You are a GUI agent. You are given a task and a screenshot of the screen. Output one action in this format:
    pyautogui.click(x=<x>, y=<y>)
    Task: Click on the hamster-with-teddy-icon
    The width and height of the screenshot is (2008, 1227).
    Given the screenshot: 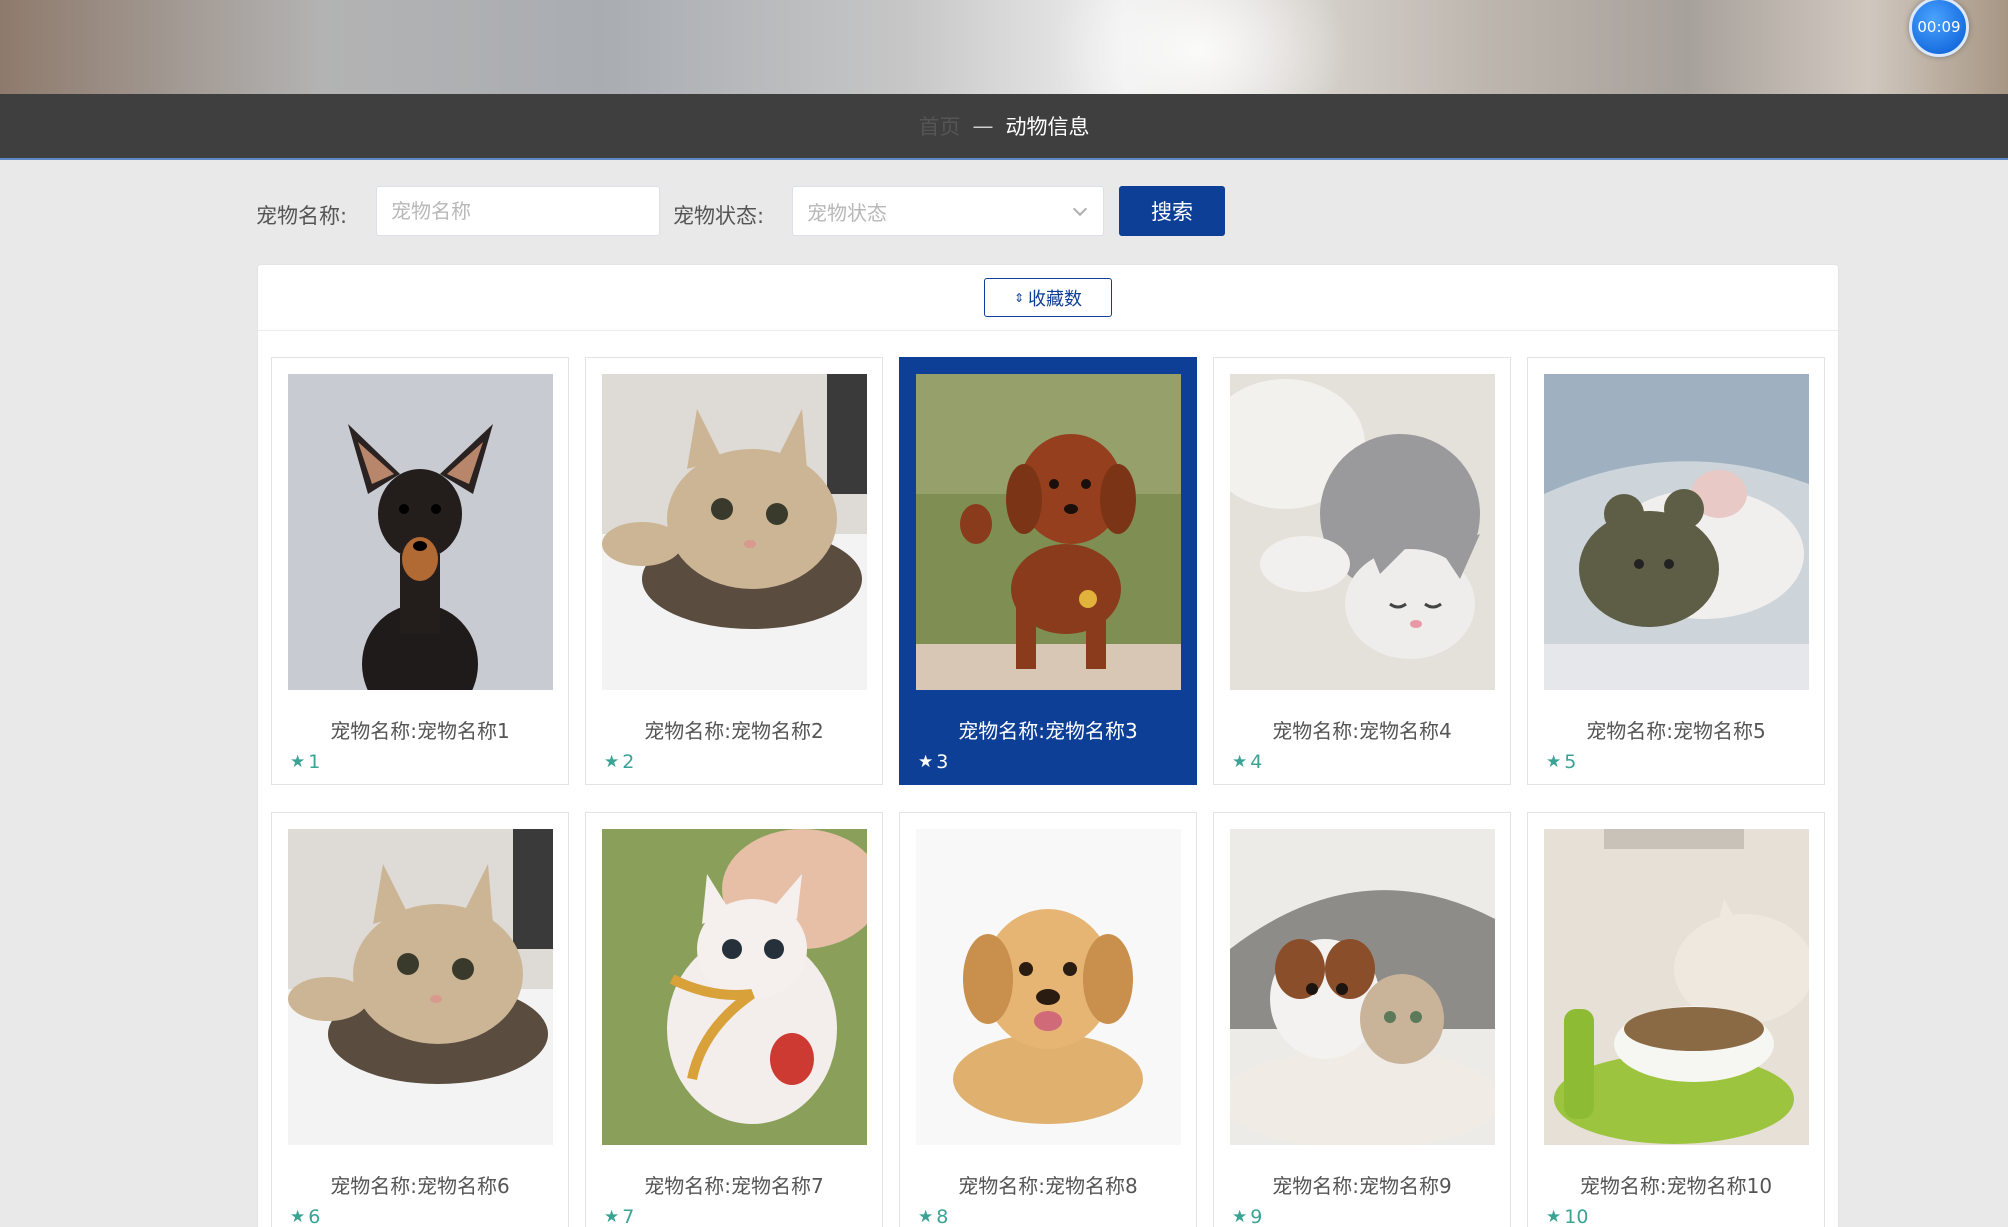 What is the action you would take?
    pyautogui.click(x=1676, y=532)
    